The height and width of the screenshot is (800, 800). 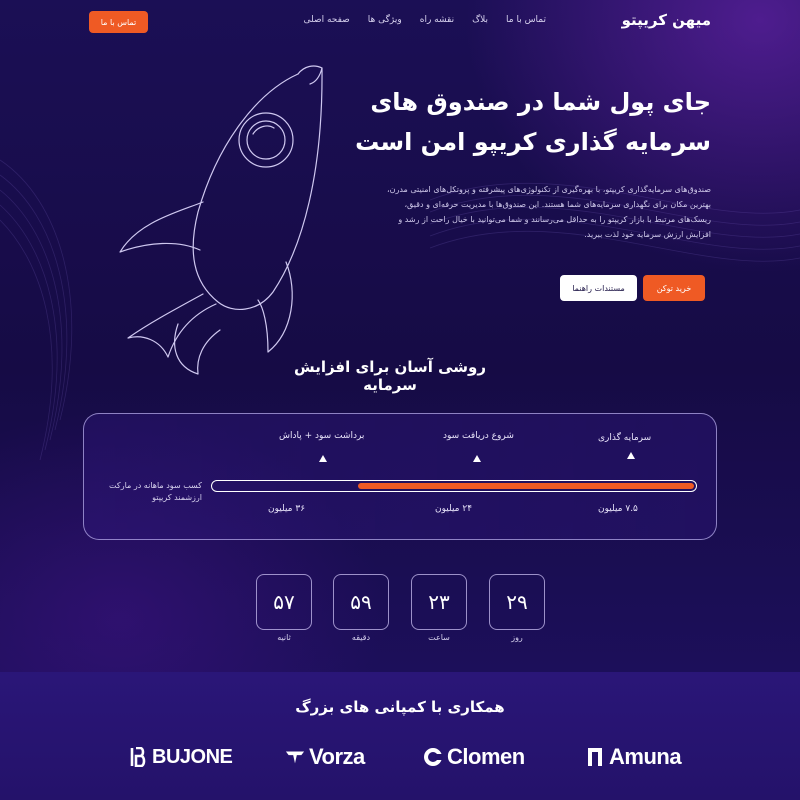 I want to click on v-wing-icon, so click(x=295, y=757).